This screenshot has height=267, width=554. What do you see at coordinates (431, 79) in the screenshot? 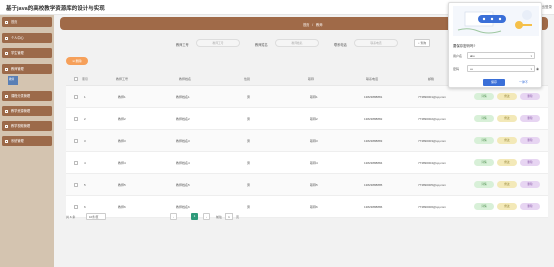
I see `column-header: 邮箱` at bounding box center [431, 79].